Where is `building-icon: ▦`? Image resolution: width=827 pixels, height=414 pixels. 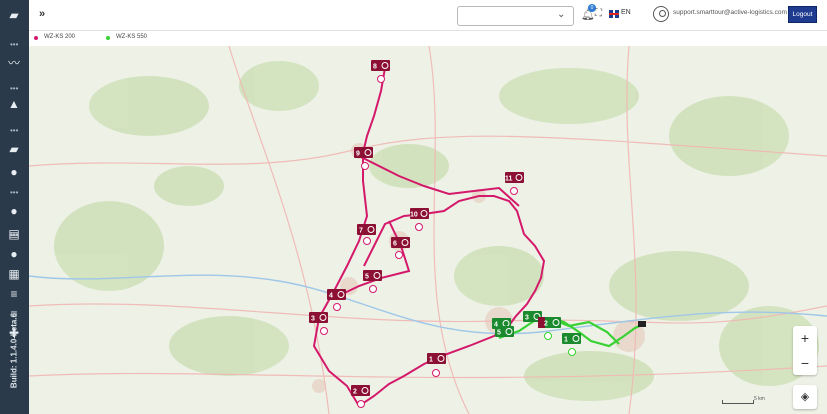 building-icon: ▦ is located at coordinates (14, 274).